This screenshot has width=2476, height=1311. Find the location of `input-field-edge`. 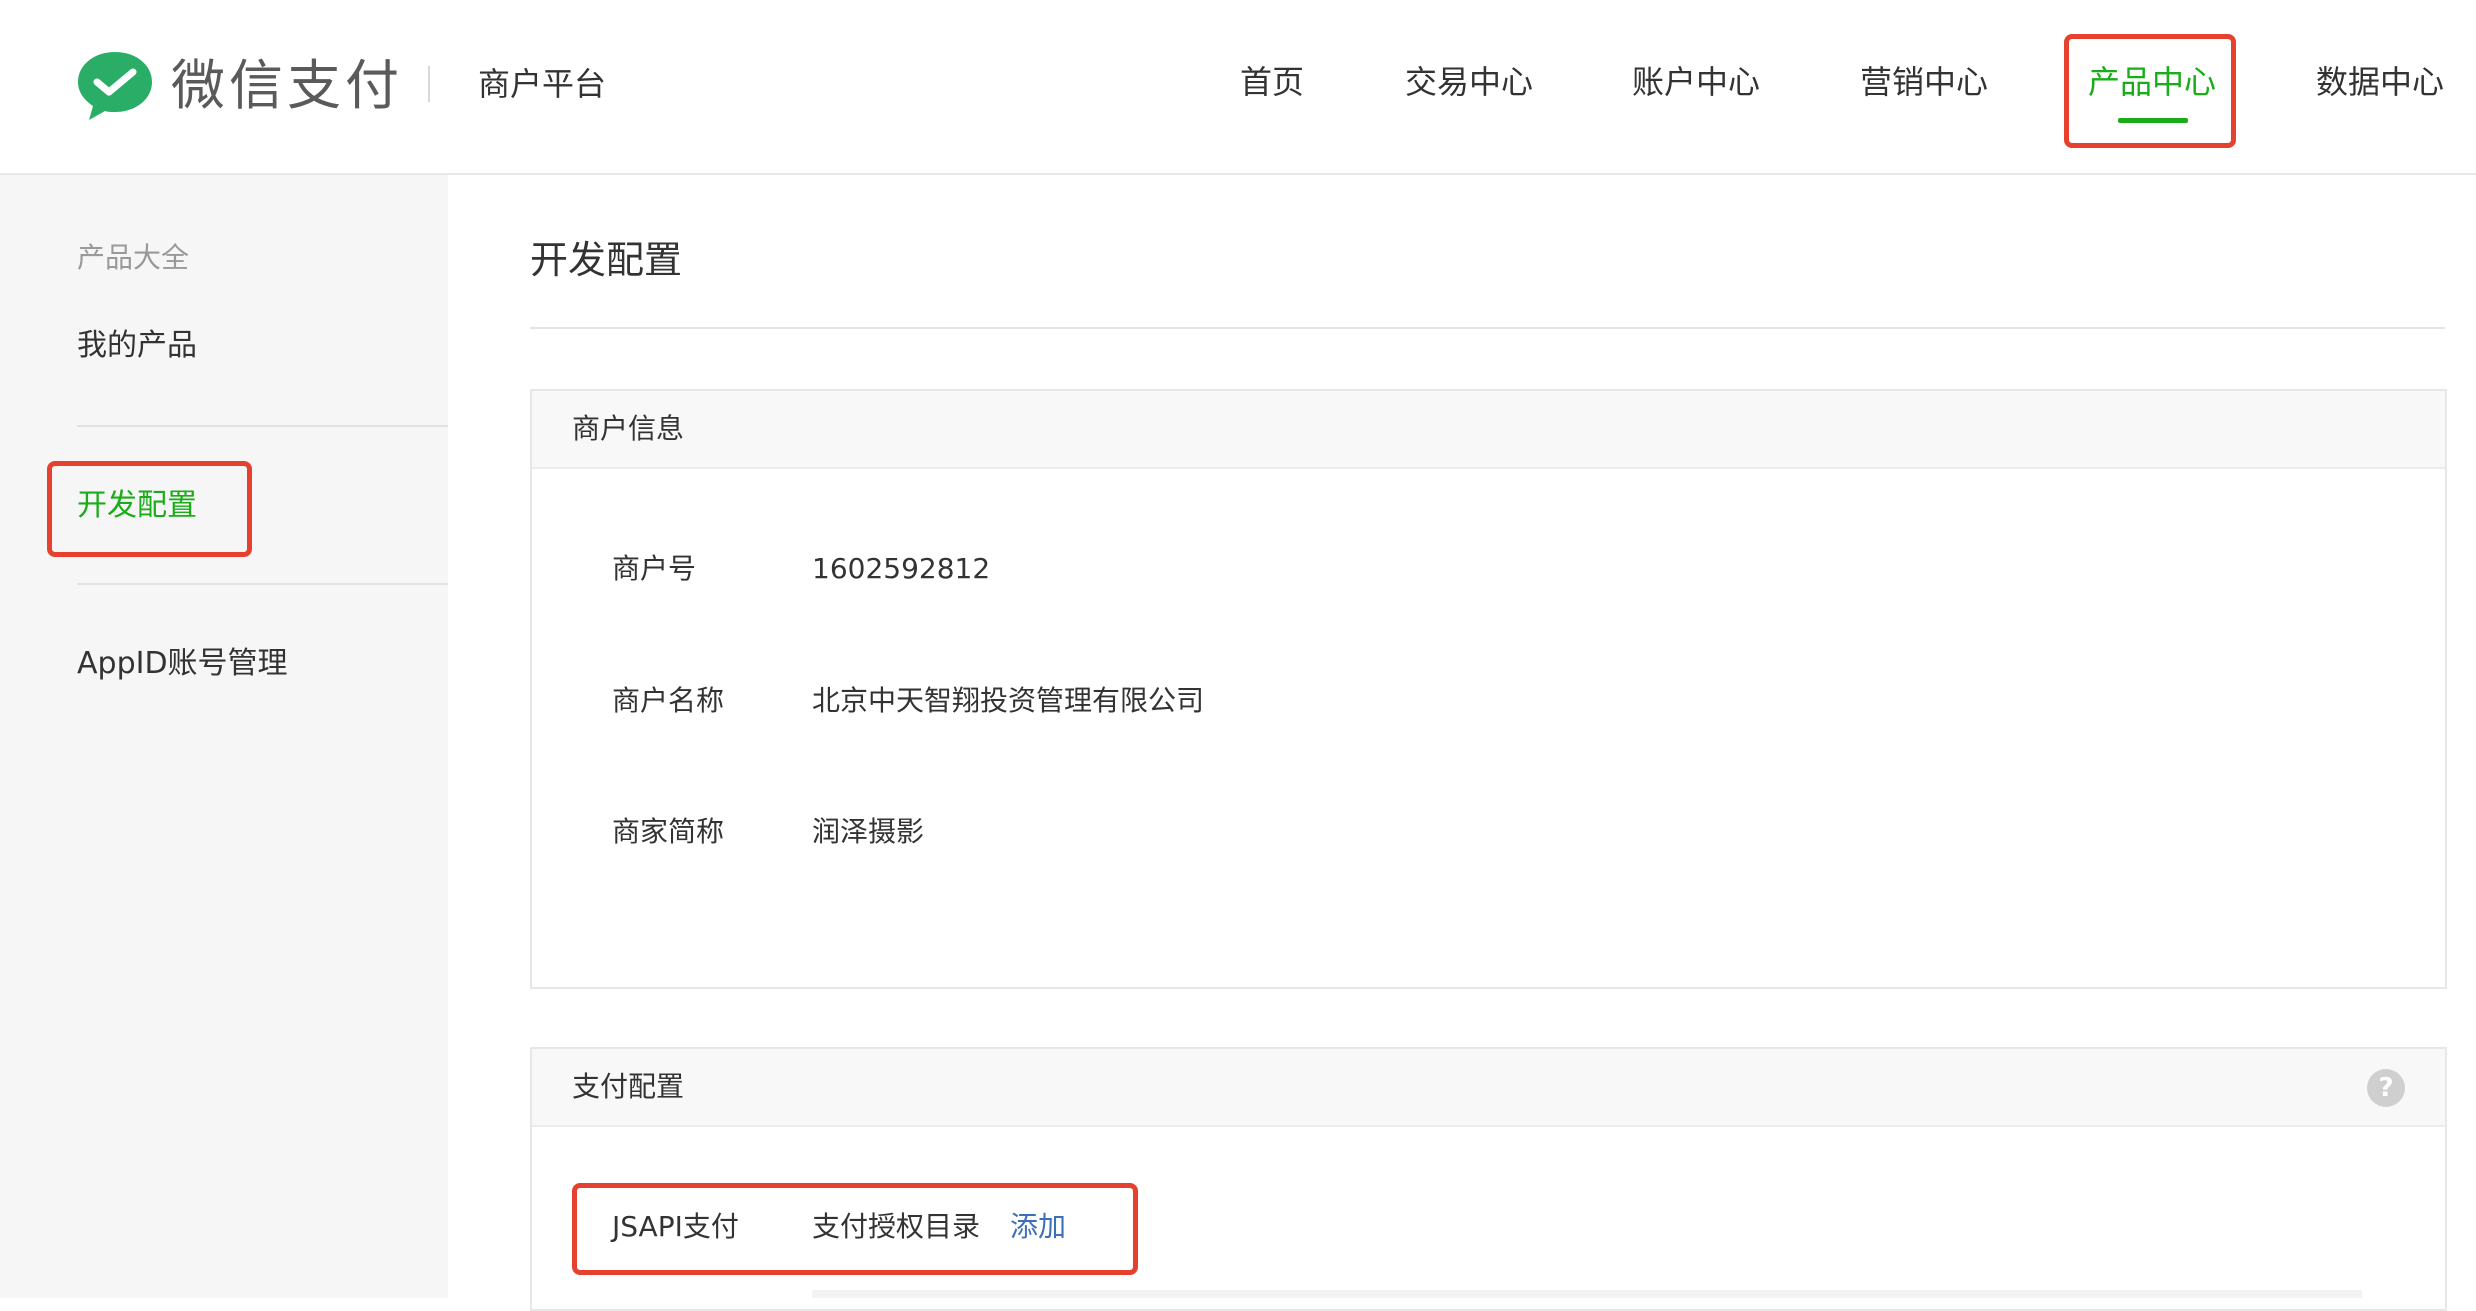

input-field-edge is located at coordinates (1587, 1294).